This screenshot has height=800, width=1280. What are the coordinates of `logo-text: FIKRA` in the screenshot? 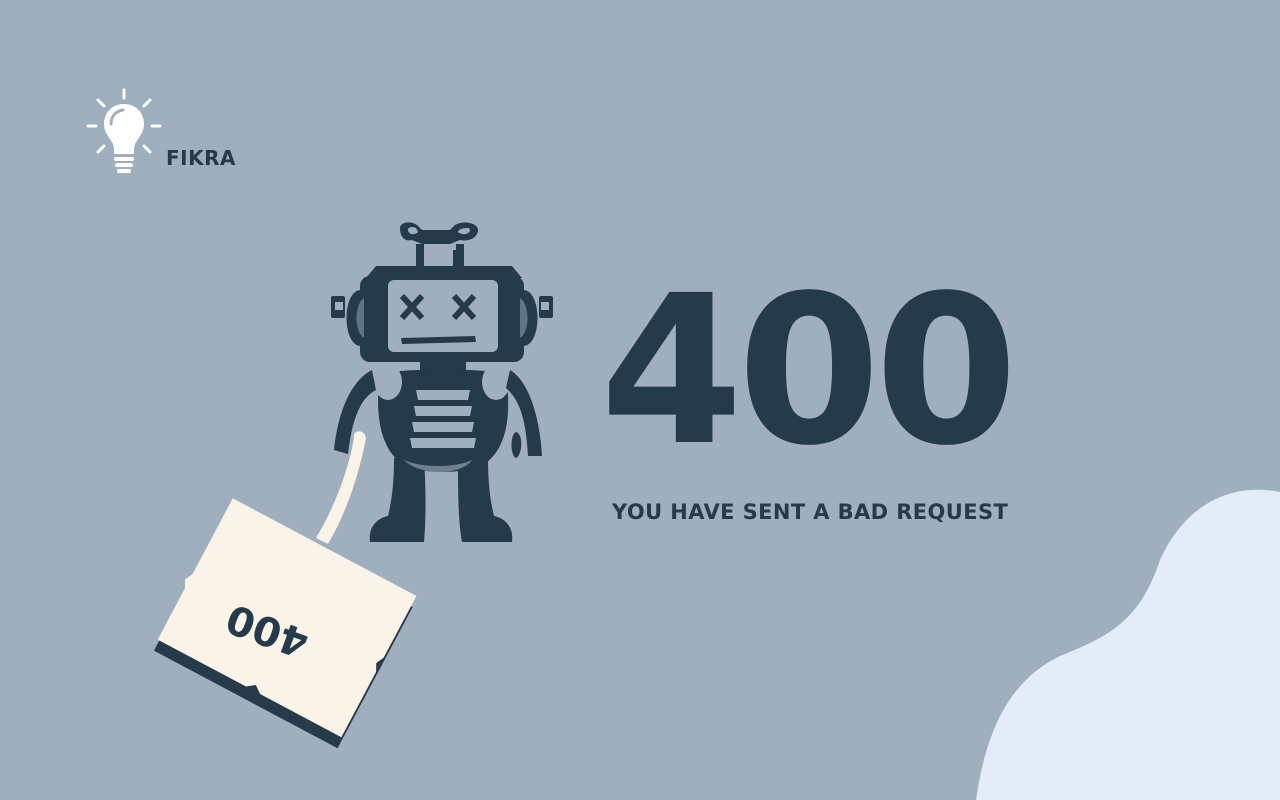 It's located at (201, 158).